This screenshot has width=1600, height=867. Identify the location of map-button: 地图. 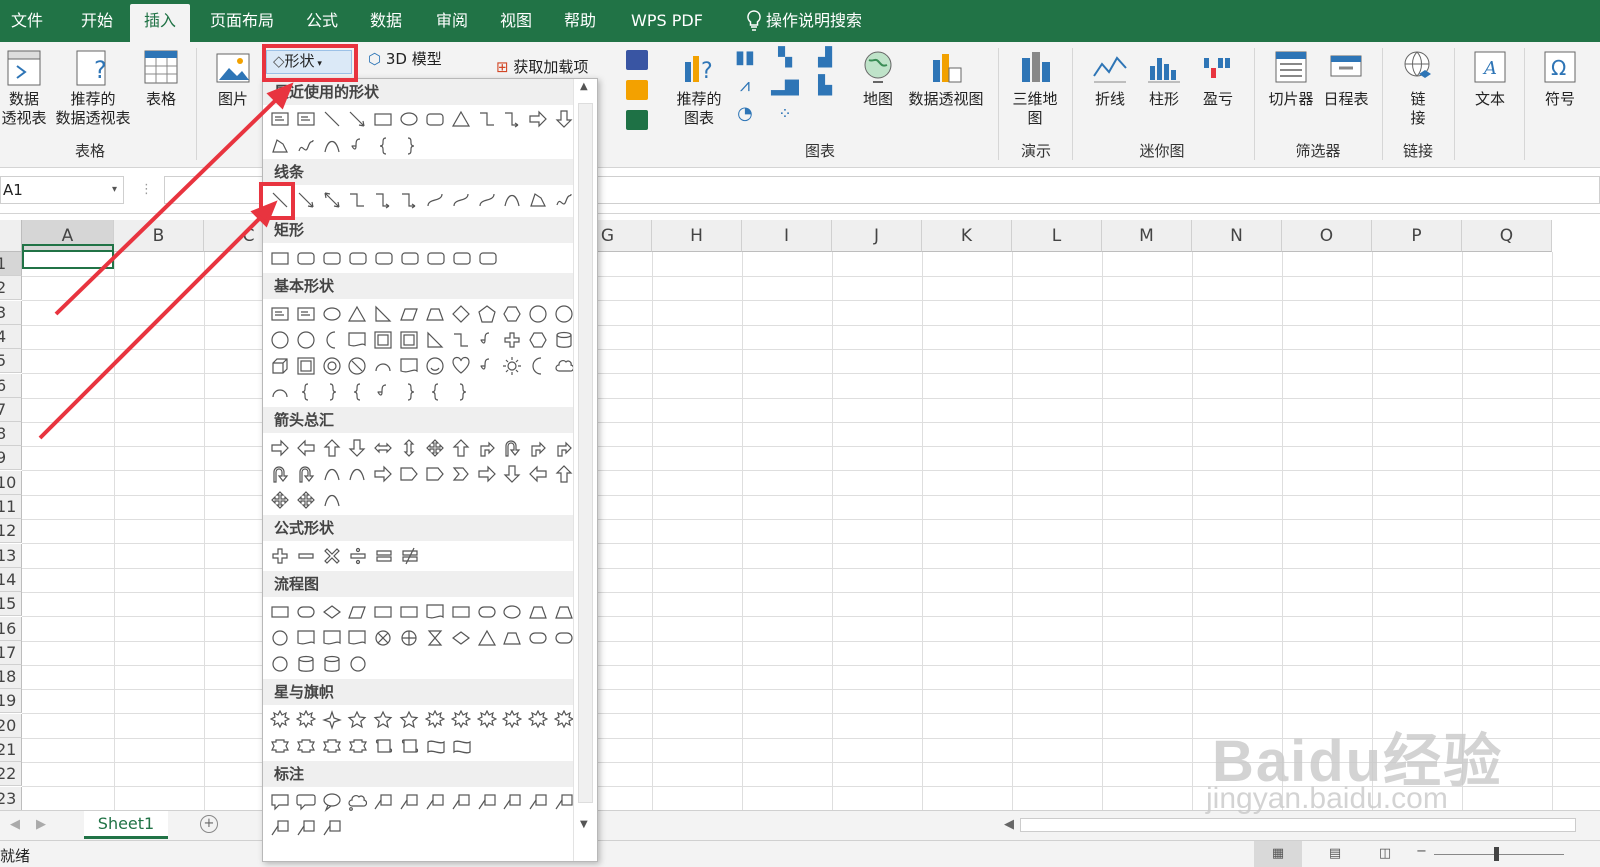
(878, 78).